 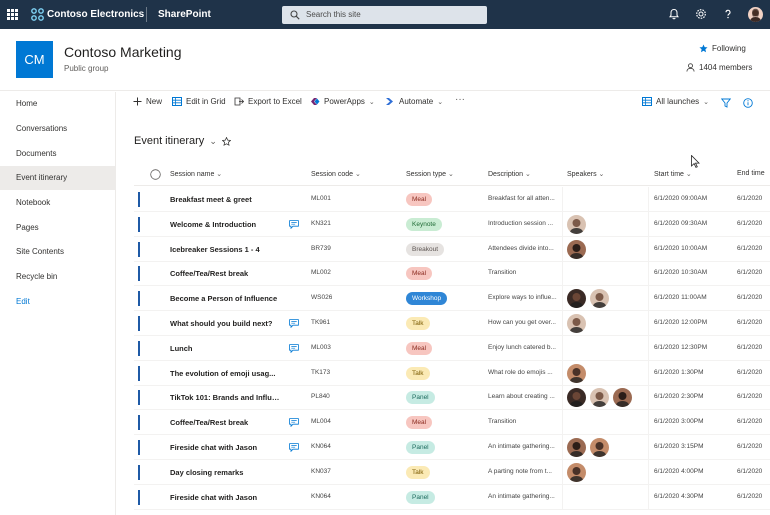 What do you see at coordinates (169, 141) in the screenshot?
I see `list-title-text: Event itinerary` at bounding box center [169, 141].